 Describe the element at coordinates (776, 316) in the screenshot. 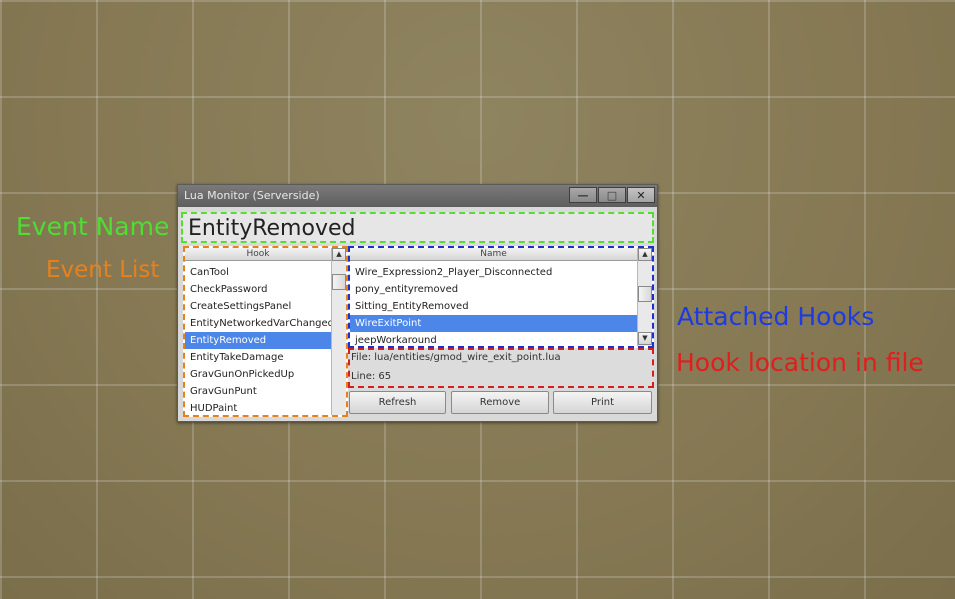

I see `annotation-attached-hooks: Attached Hooks` at that location.